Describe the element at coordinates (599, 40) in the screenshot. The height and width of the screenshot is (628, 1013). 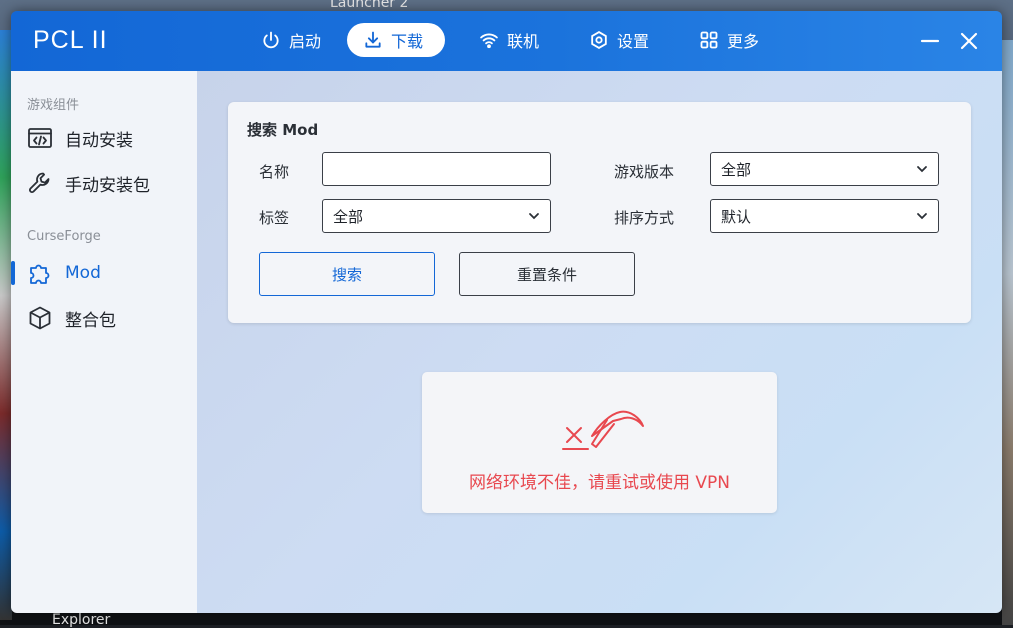
I see `settings-icon` at that location.